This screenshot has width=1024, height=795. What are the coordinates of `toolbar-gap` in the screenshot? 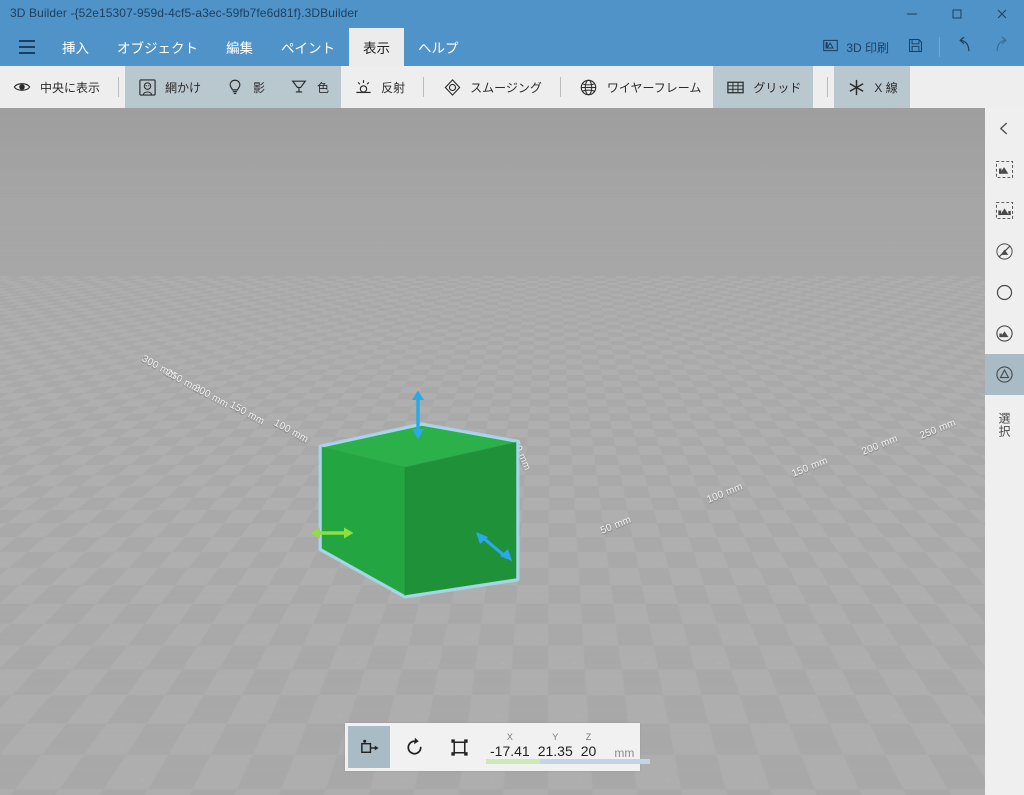 It's located at (817, 87).